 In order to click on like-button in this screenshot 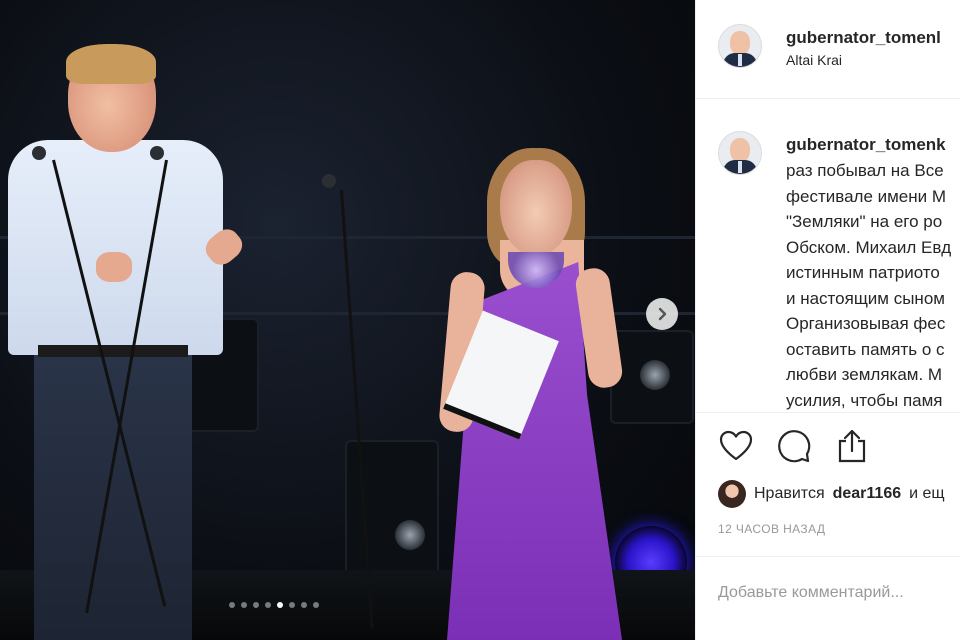, I will do `click(736, 446)`.